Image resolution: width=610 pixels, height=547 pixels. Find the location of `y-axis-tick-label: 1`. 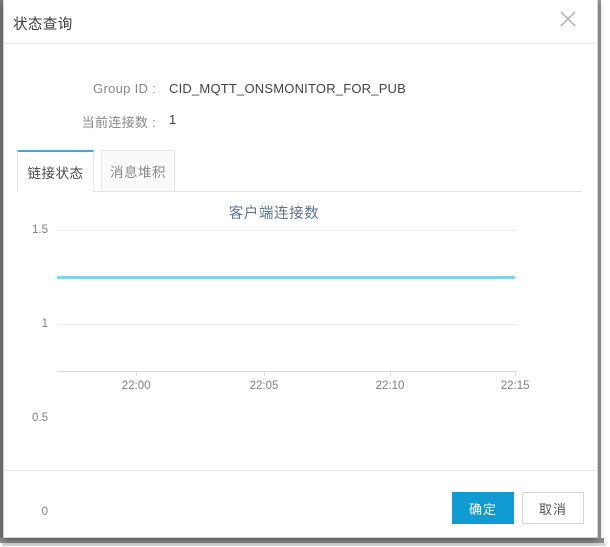

y-axis-tick-label: 1 is located at coordinates (44, 324).